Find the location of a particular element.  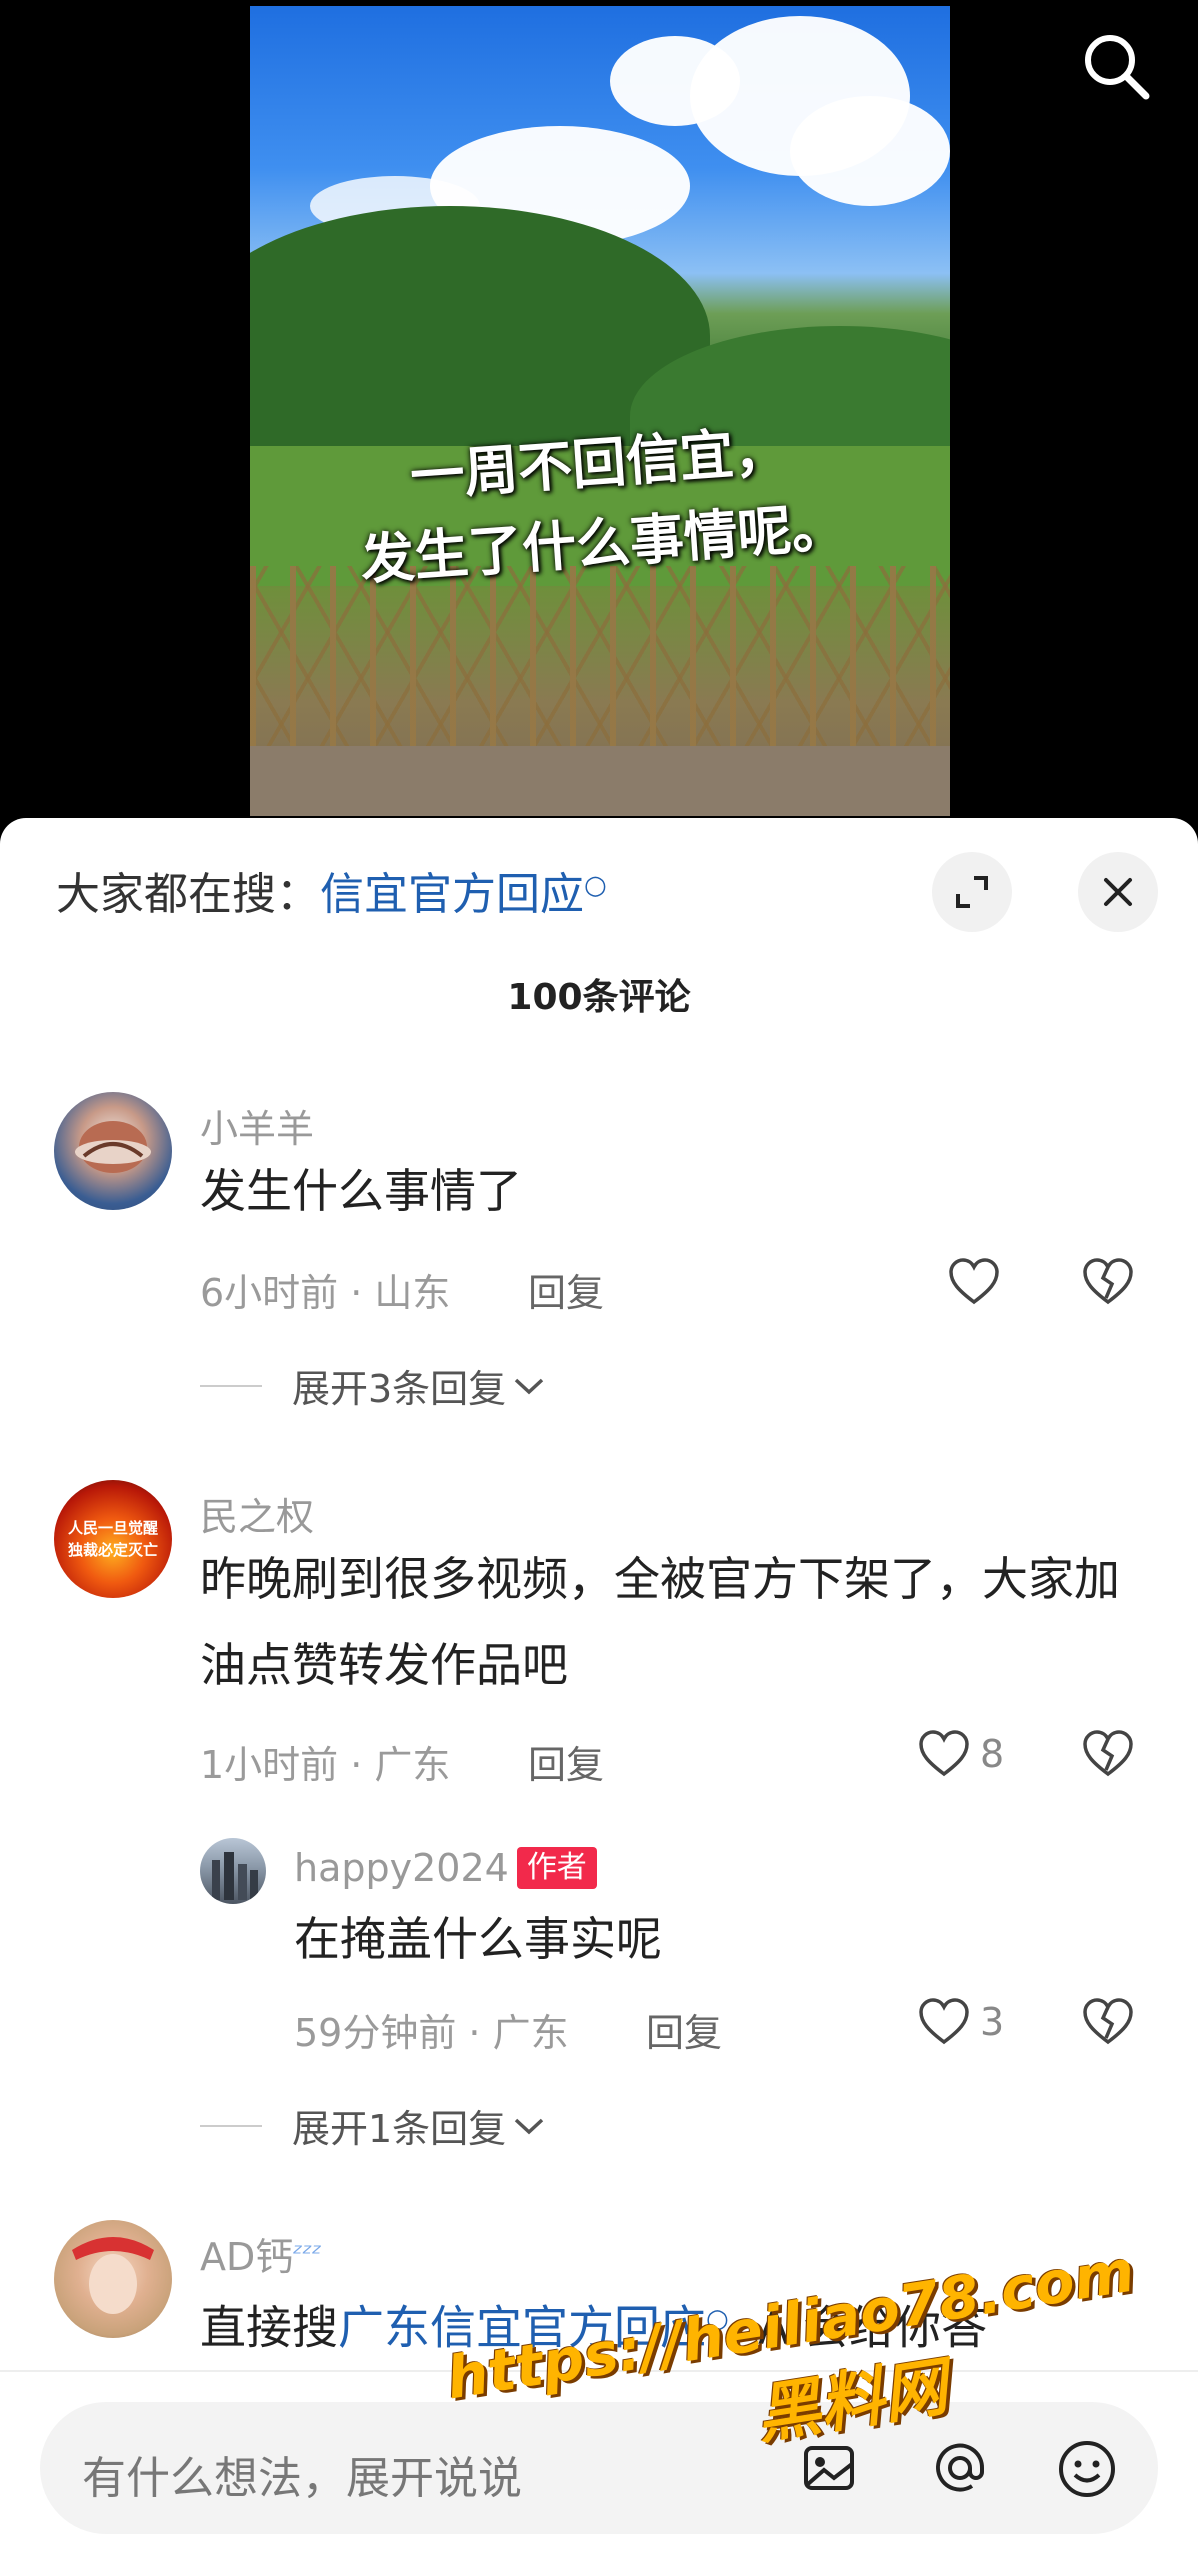

comment-time-location: 1小时前 · 广东 is located at coordinates (325, 1765).